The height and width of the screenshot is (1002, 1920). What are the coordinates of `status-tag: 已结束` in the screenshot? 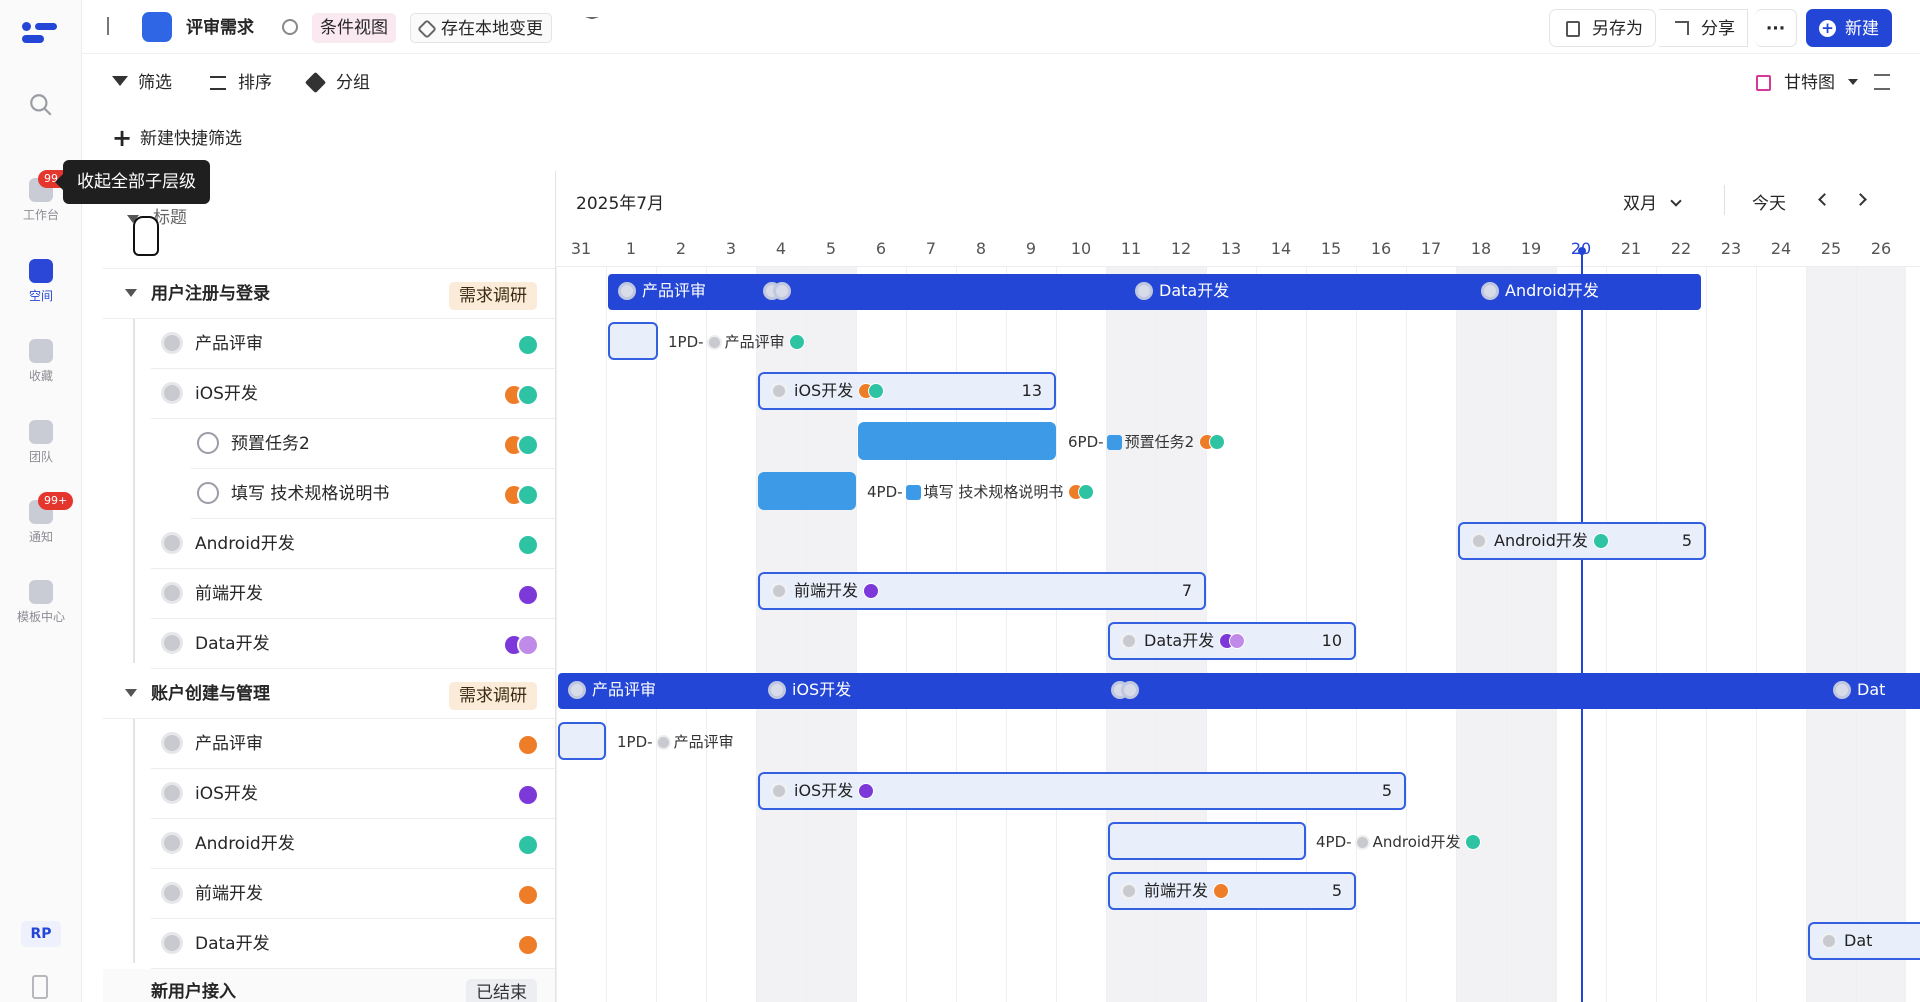 It's located at (501, 990).